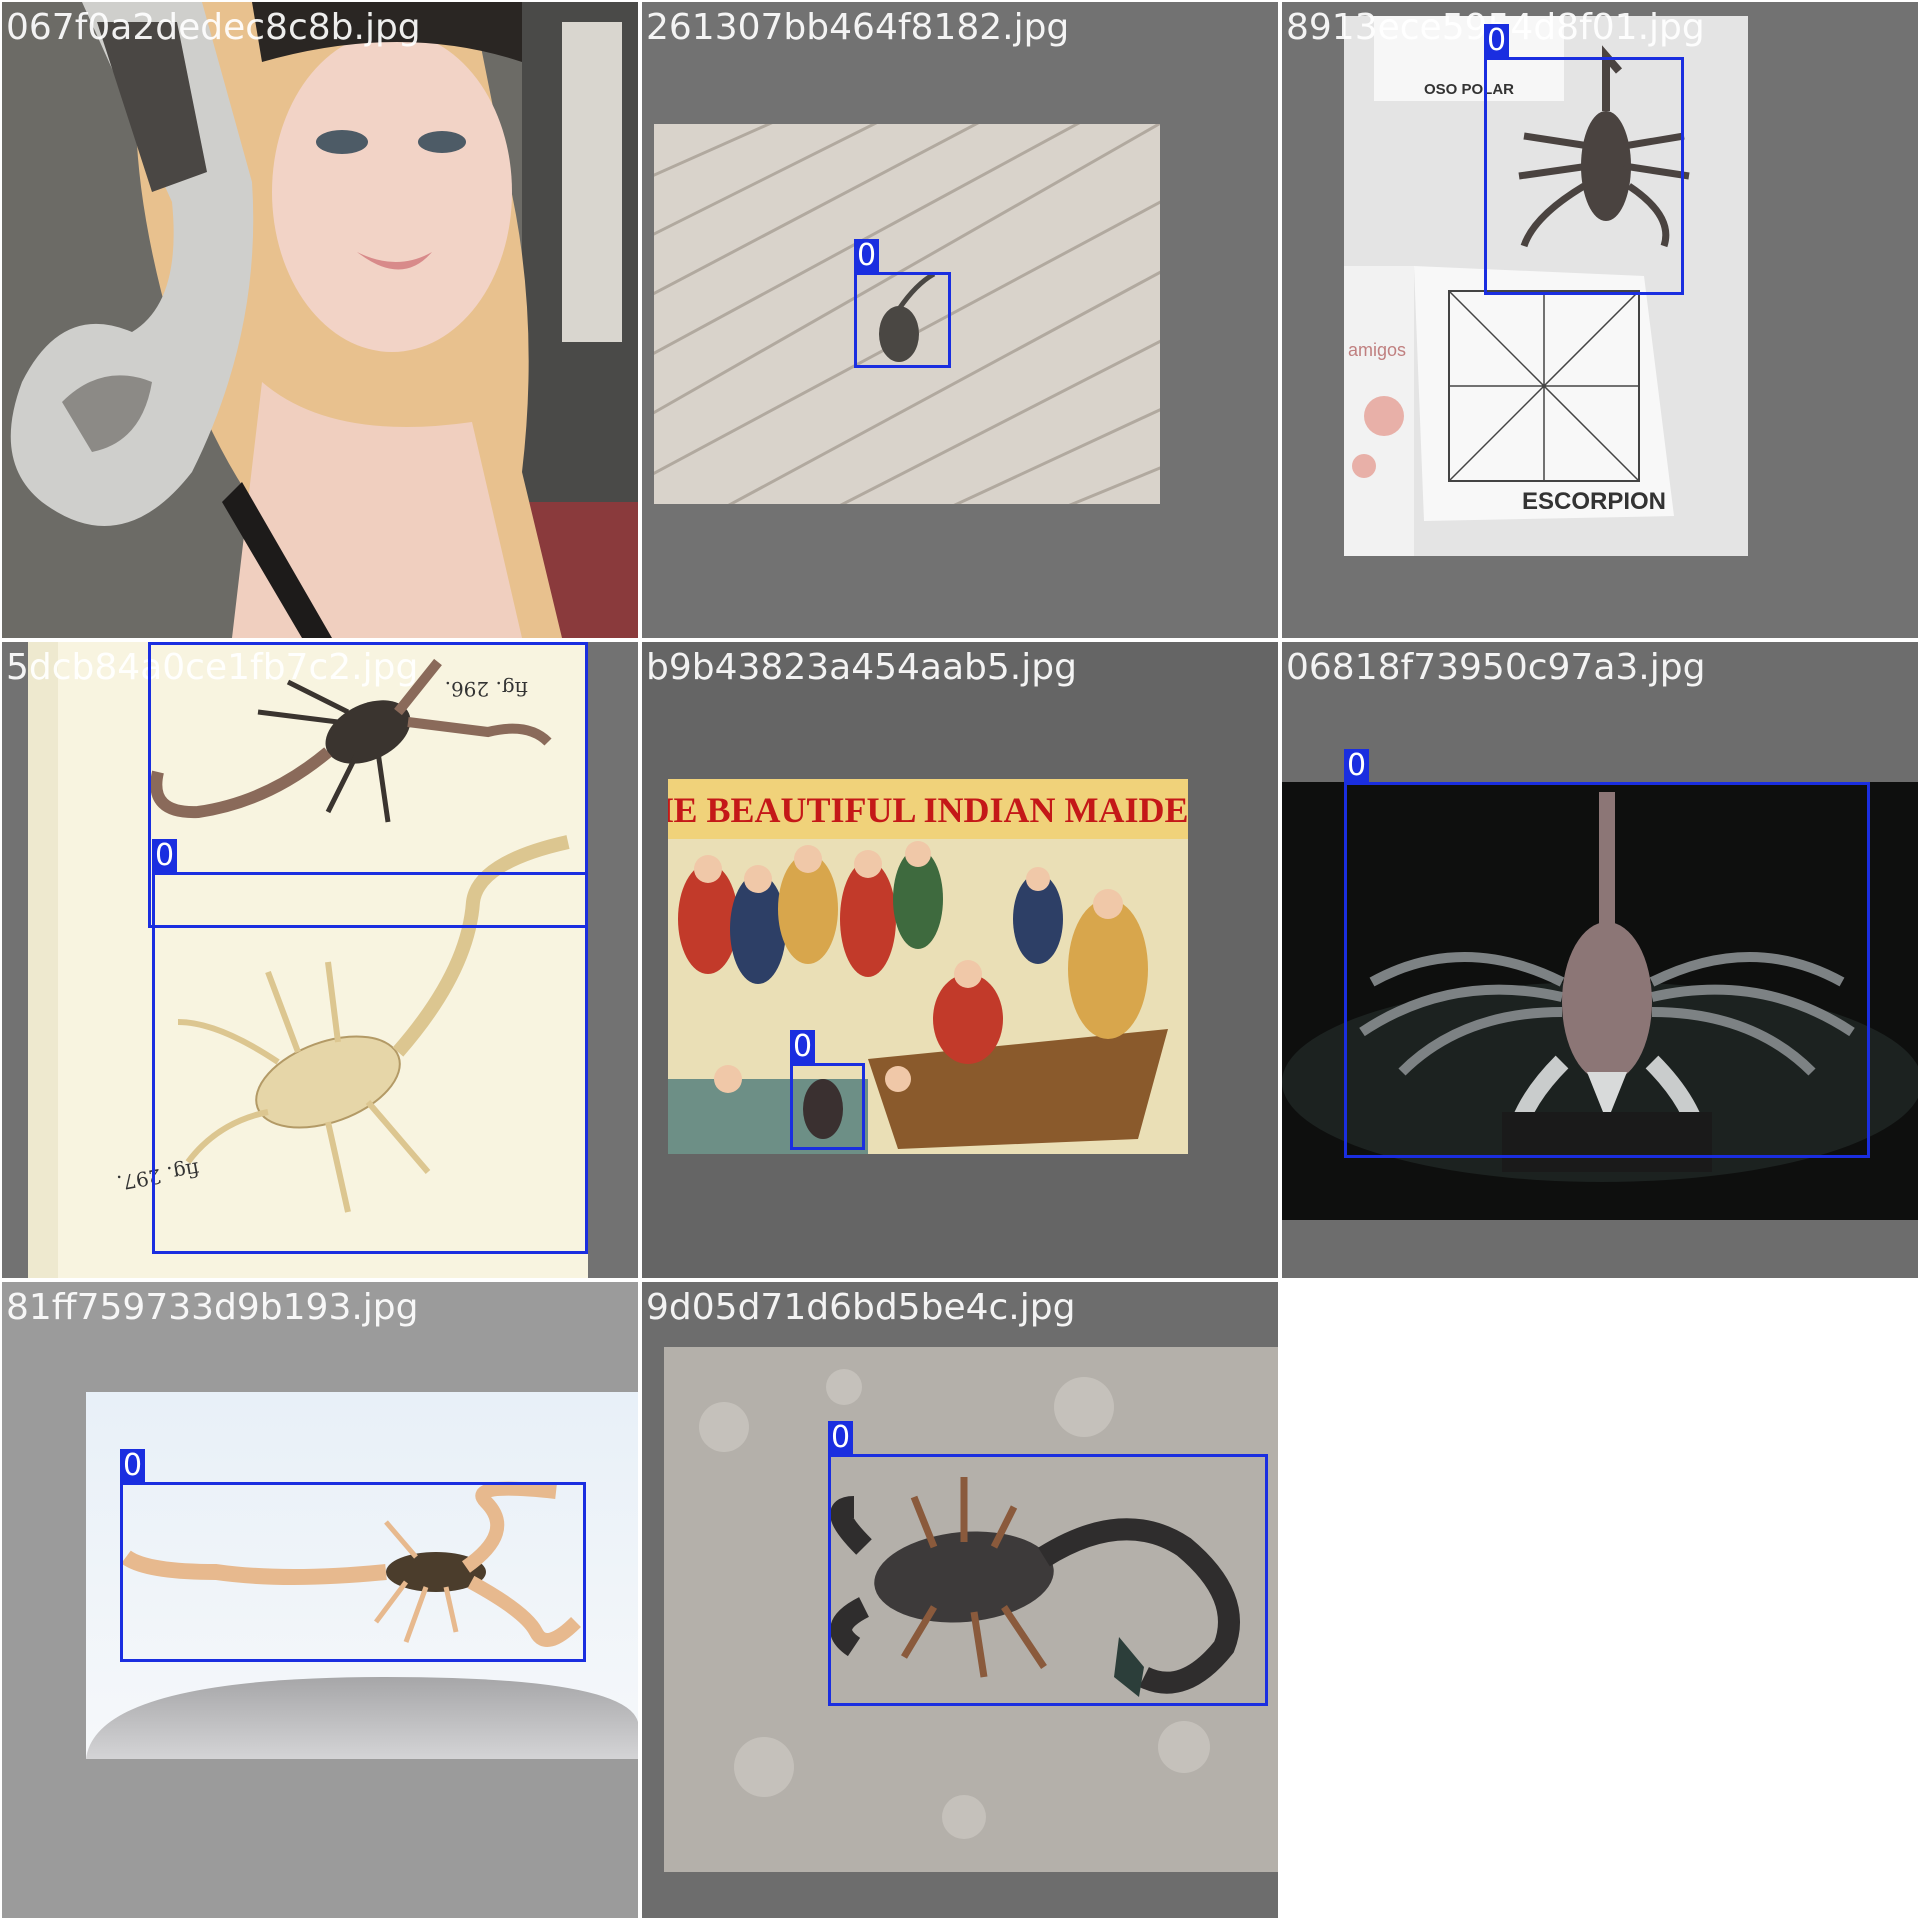  Describe the element at coordinates (928, 966) in the screenshot. I see `photo-poster: THE BEAUTIFUL INDIAN MAIDENS` at that location.